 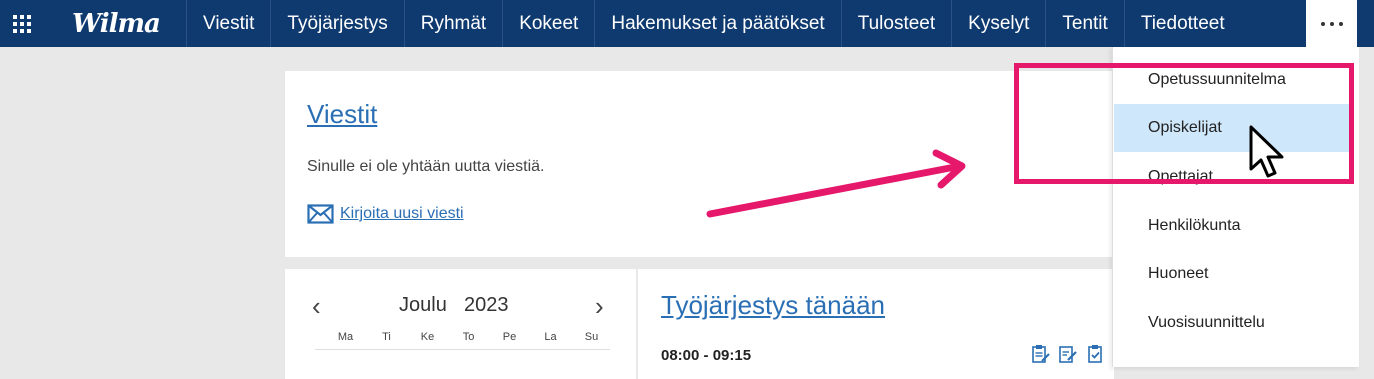 I want to click on menu-item-henkilokunta: Henkilökunta, so click(x=1231, y=226).